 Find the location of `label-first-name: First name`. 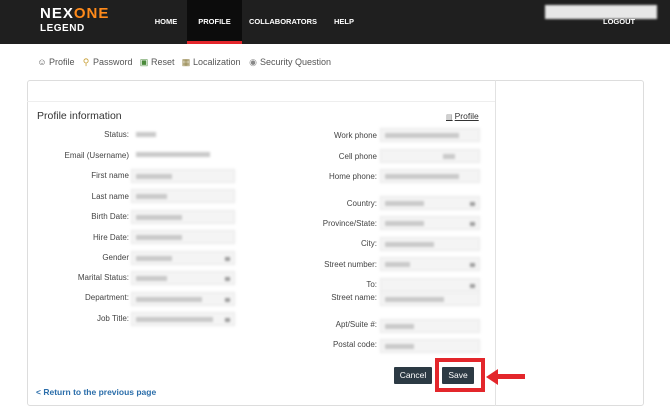

label-first-name: First name is located at coordinates (110, 175).